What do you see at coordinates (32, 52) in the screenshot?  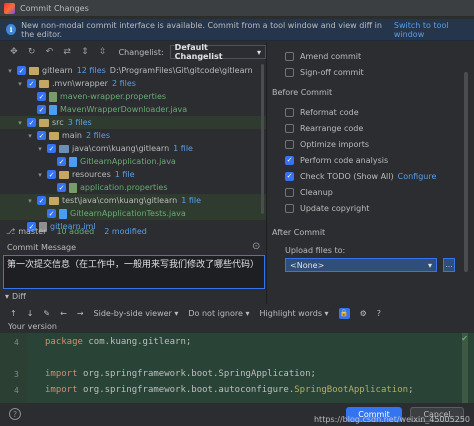 I see `refresh-icon: ↻` at bounding box center [32, 52].